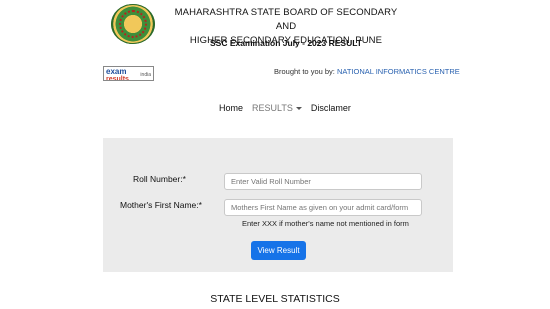  What do you see at coordinates (286, 43) in the screenshot?
I see `exam-title: SSC Examination July - 2023 RESULT` at bounding box center [286, 43].